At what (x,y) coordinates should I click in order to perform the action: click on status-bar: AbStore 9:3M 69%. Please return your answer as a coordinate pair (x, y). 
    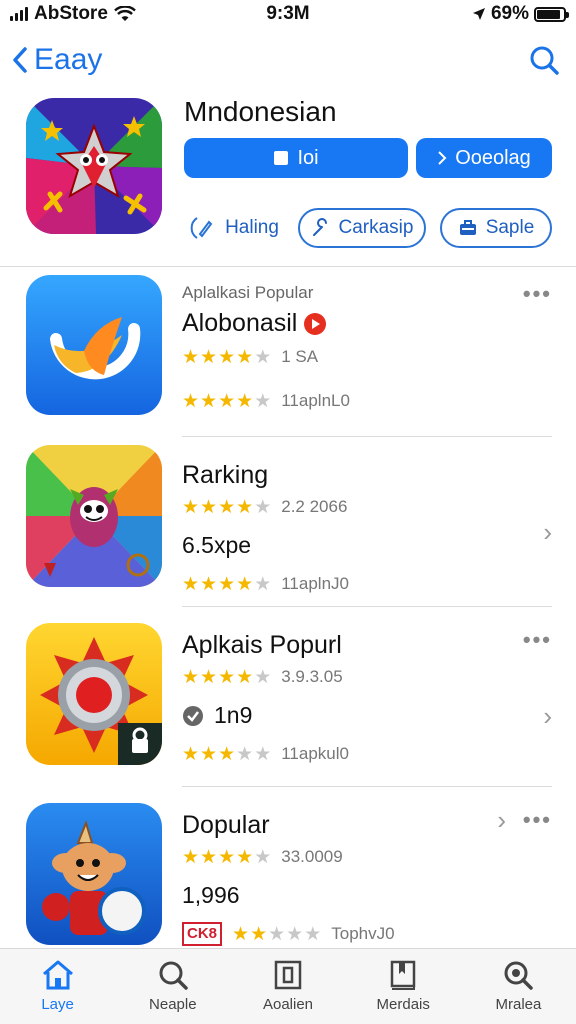
    Looking at the image, I should click on (288, 14).